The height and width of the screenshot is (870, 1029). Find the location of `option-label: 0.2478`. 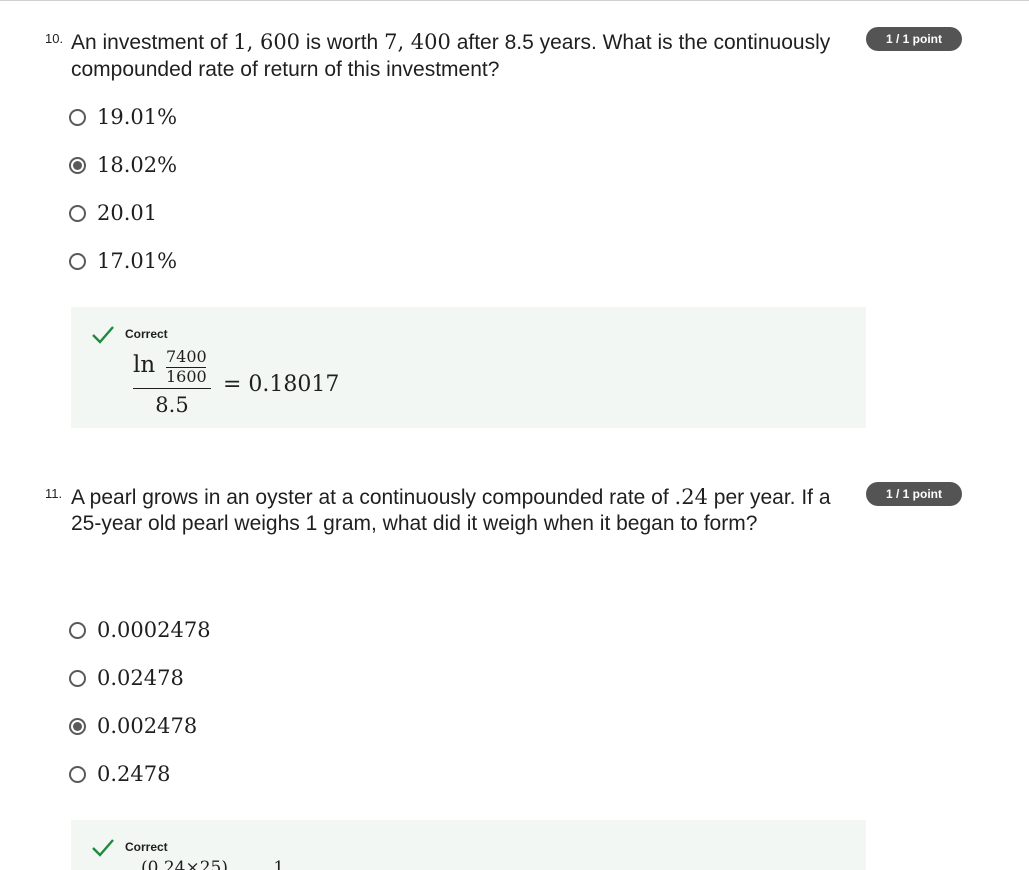

option-label: 0.2478 is located at coordinates (134, 774).